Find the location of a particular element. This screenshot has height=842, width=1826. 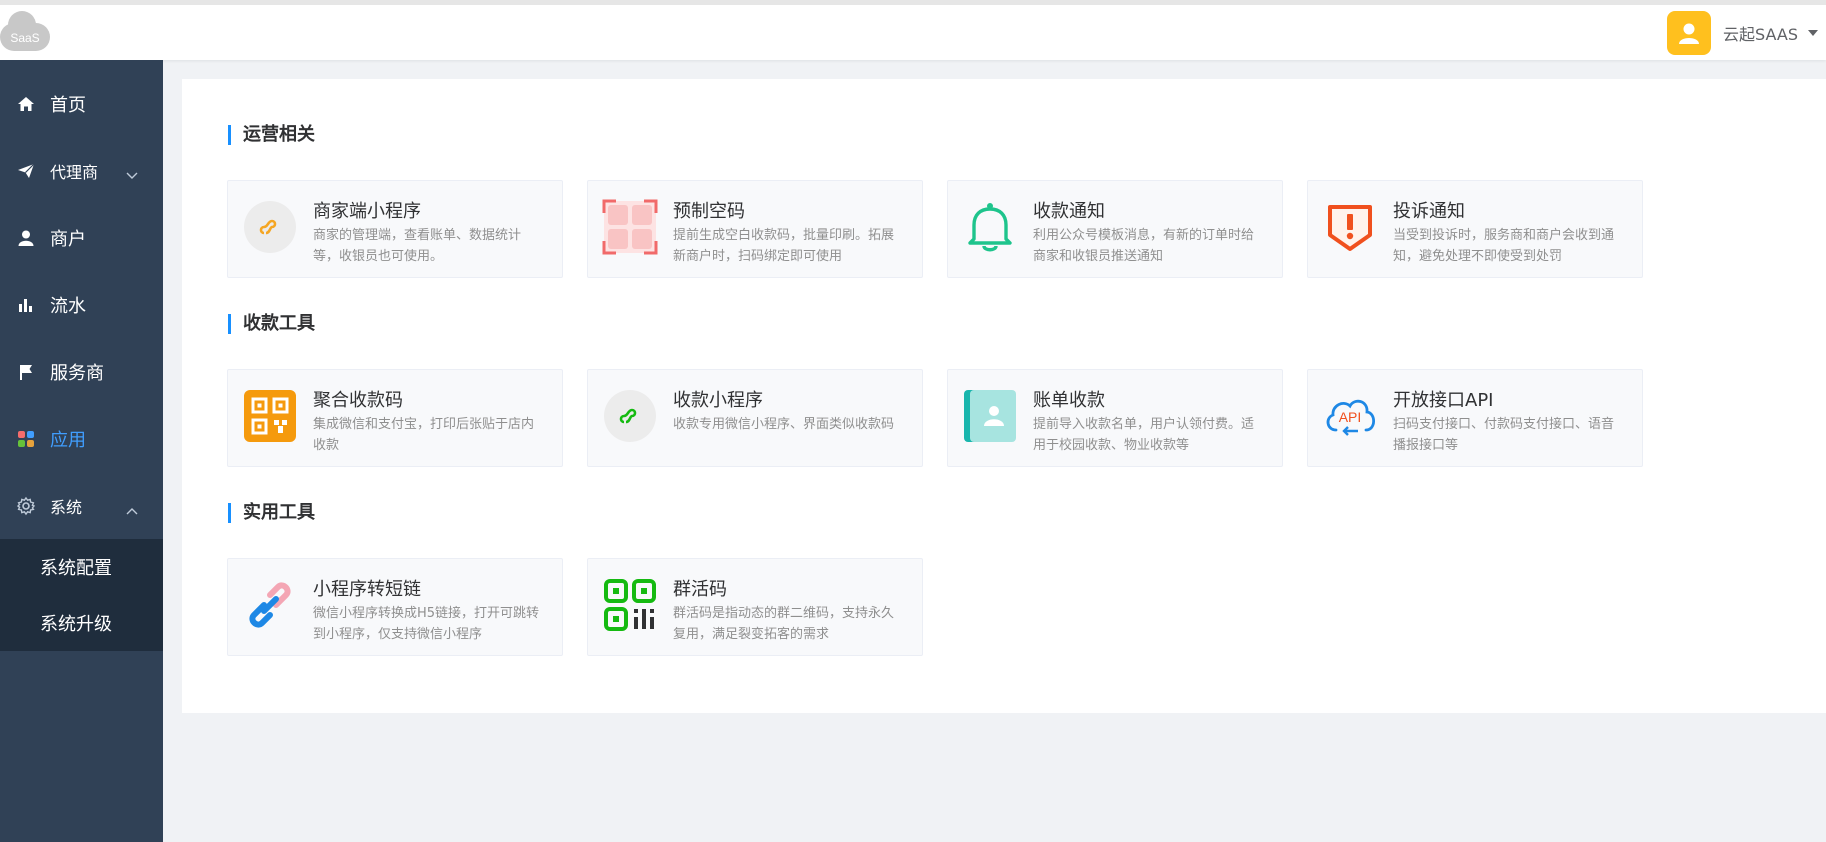

sidebar-item-system: 系统 is located at coordinates (81, 505).